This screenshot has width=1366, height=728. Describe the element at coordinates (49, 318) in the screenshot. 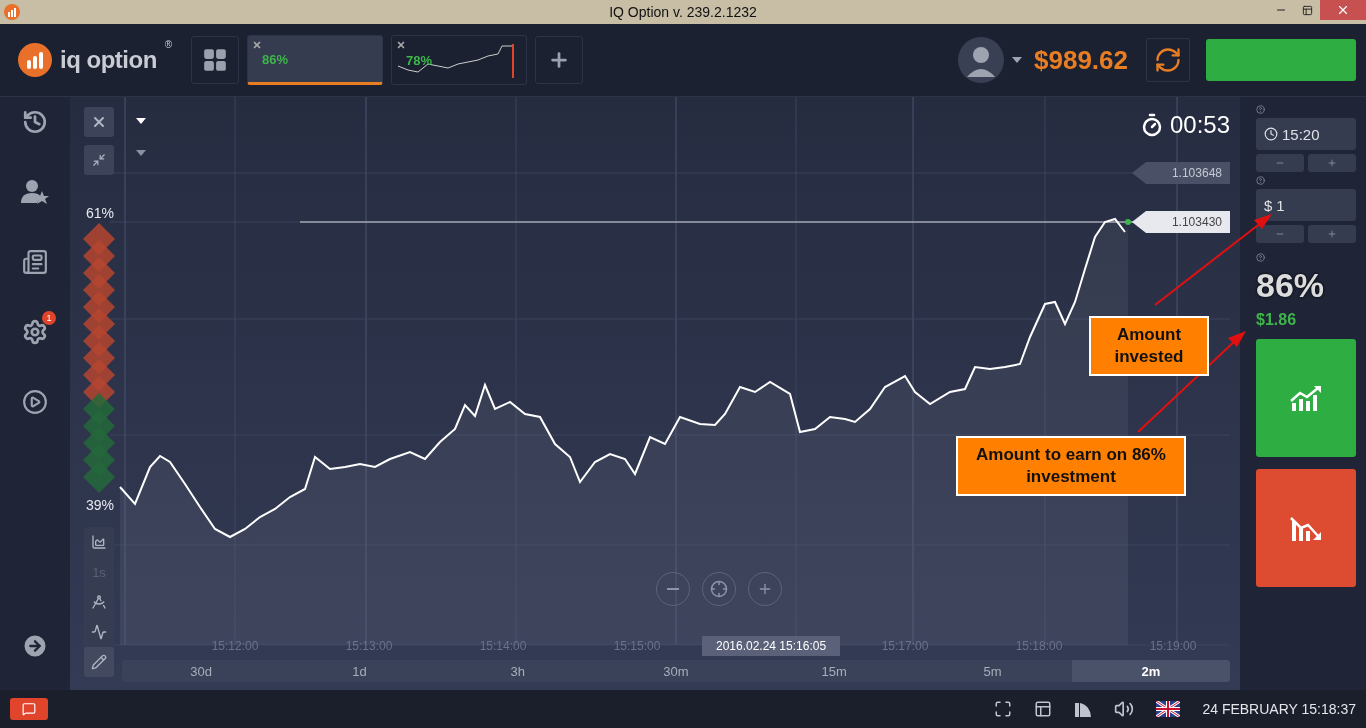

I see `notification-badge: 1` at that location.